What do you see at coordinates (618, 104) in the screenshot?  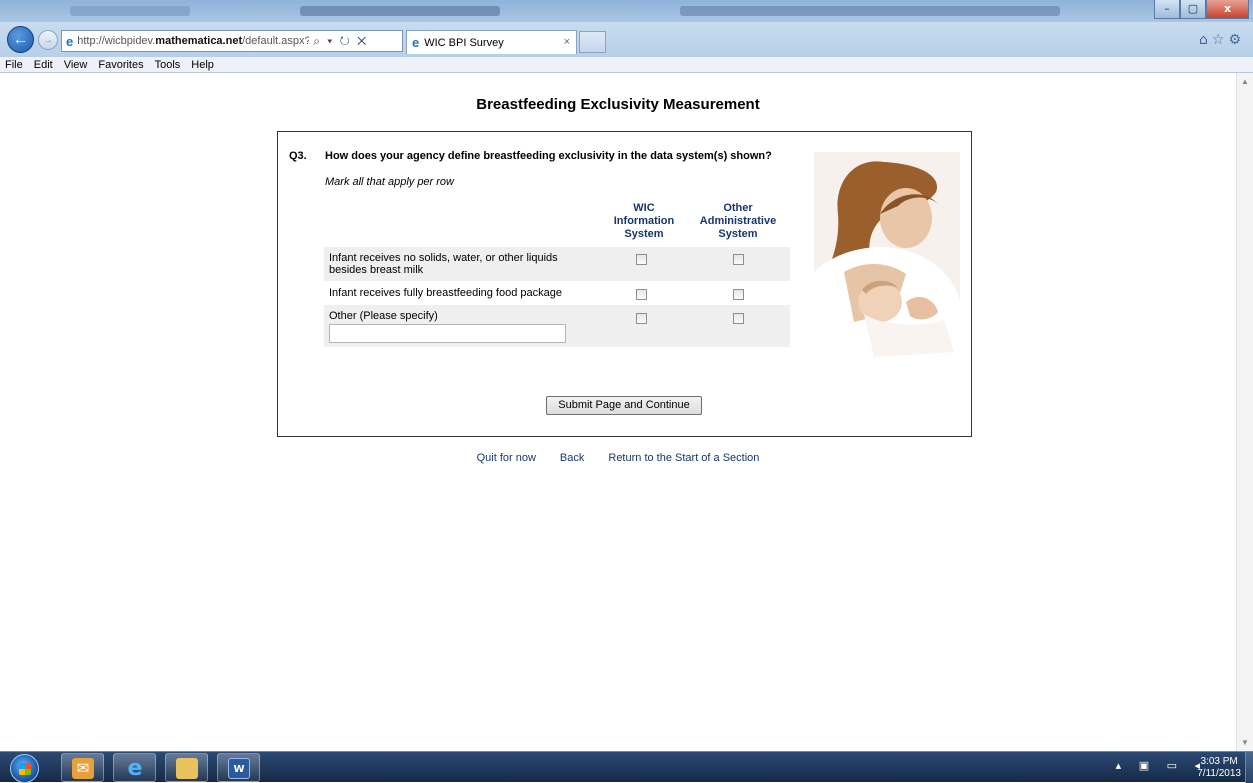 I see `page-title: Breastfeeding Exclusivity Measurement` at bounding box center [618, 104].